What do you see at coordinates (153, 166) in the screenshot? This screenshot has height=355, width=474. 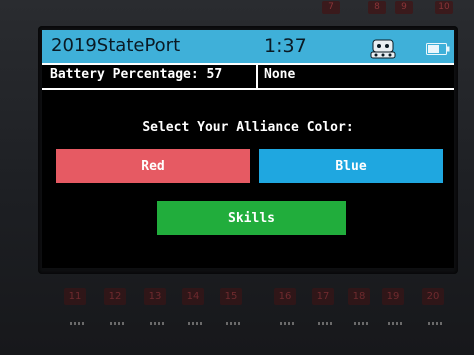 I see `red-alliance-button: Red` at bounding box center [153, 166].